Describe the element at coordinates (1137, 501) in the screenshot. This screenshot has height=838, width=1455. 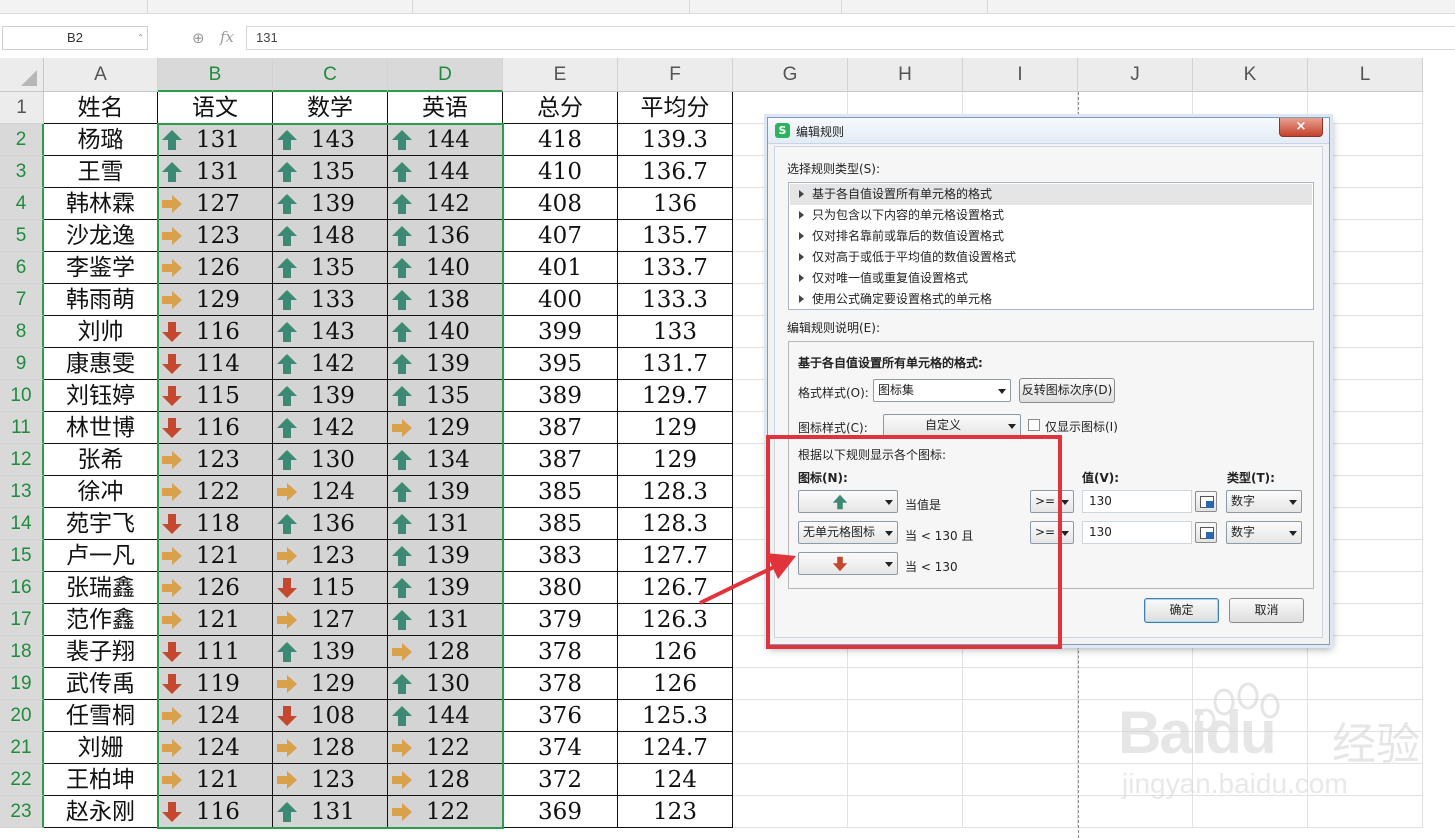
I see `rule1-value-input: 130` at that location.